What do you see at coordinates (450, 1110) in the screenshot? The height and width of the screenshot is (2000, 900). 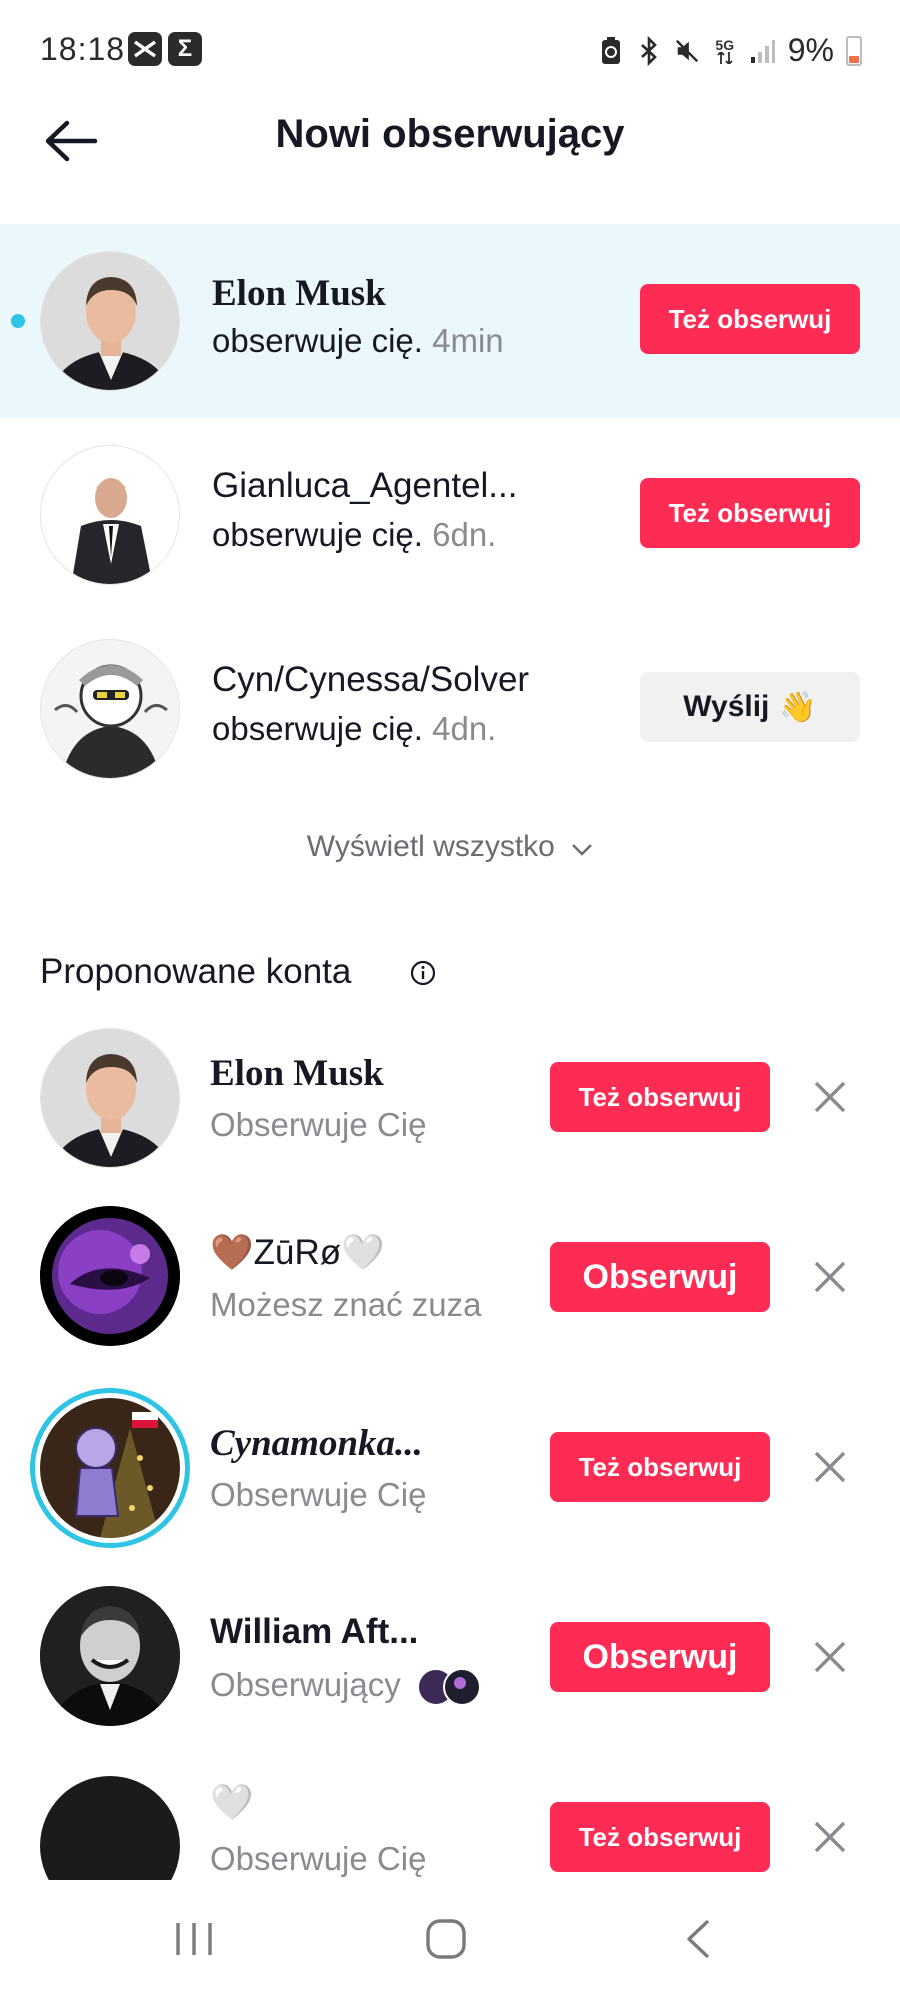 I see `suggested-row: Elon Musk Obserwuje Cię Też obserwuj` at bounding box center [450, 1110].